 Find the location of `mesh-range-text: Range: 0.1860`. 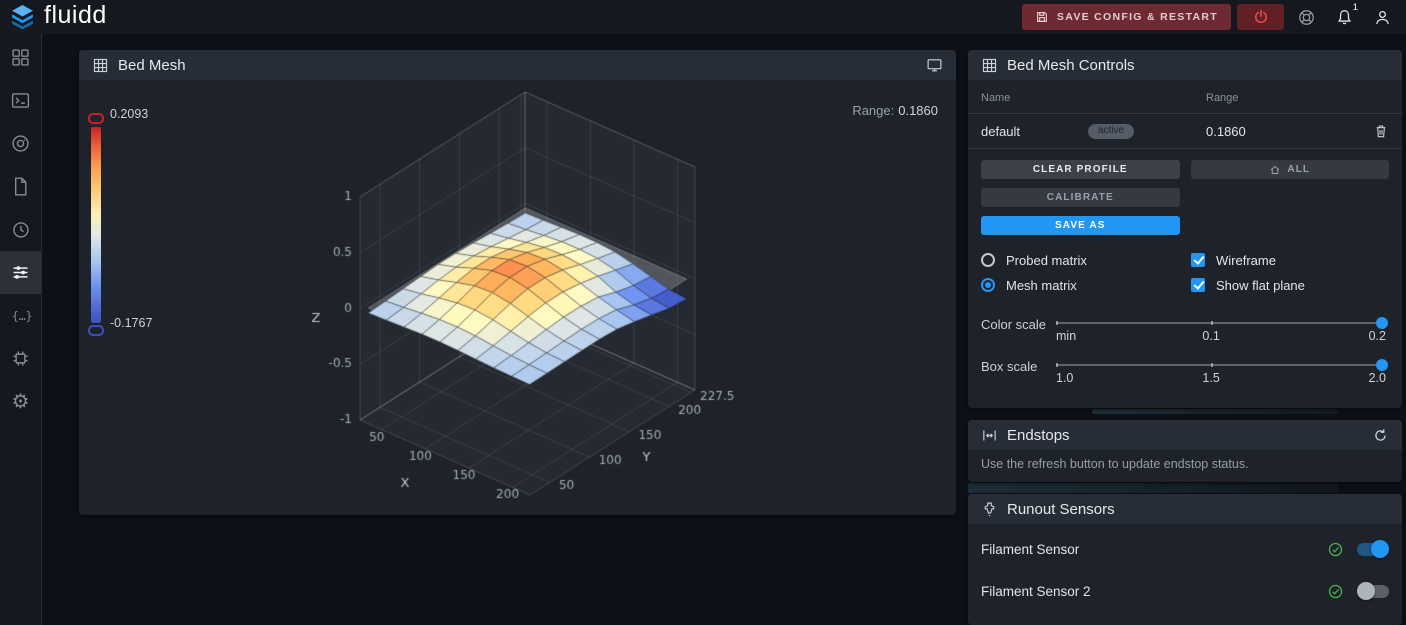

mesh-range-text: Range: 0.1860 is located at coordinates (895, 110).